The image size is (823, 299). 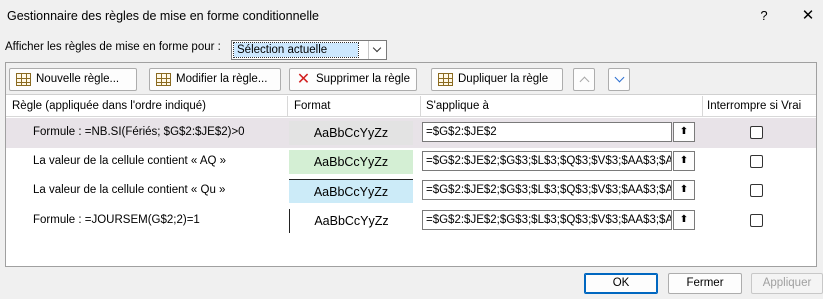 What do you see at coordinates (139, 132) in the screenshot?
I see `rule-description: Formule : =NB.SI(Fériés; $G$2:$JE$2)>0` at bounding box center [139, 132].